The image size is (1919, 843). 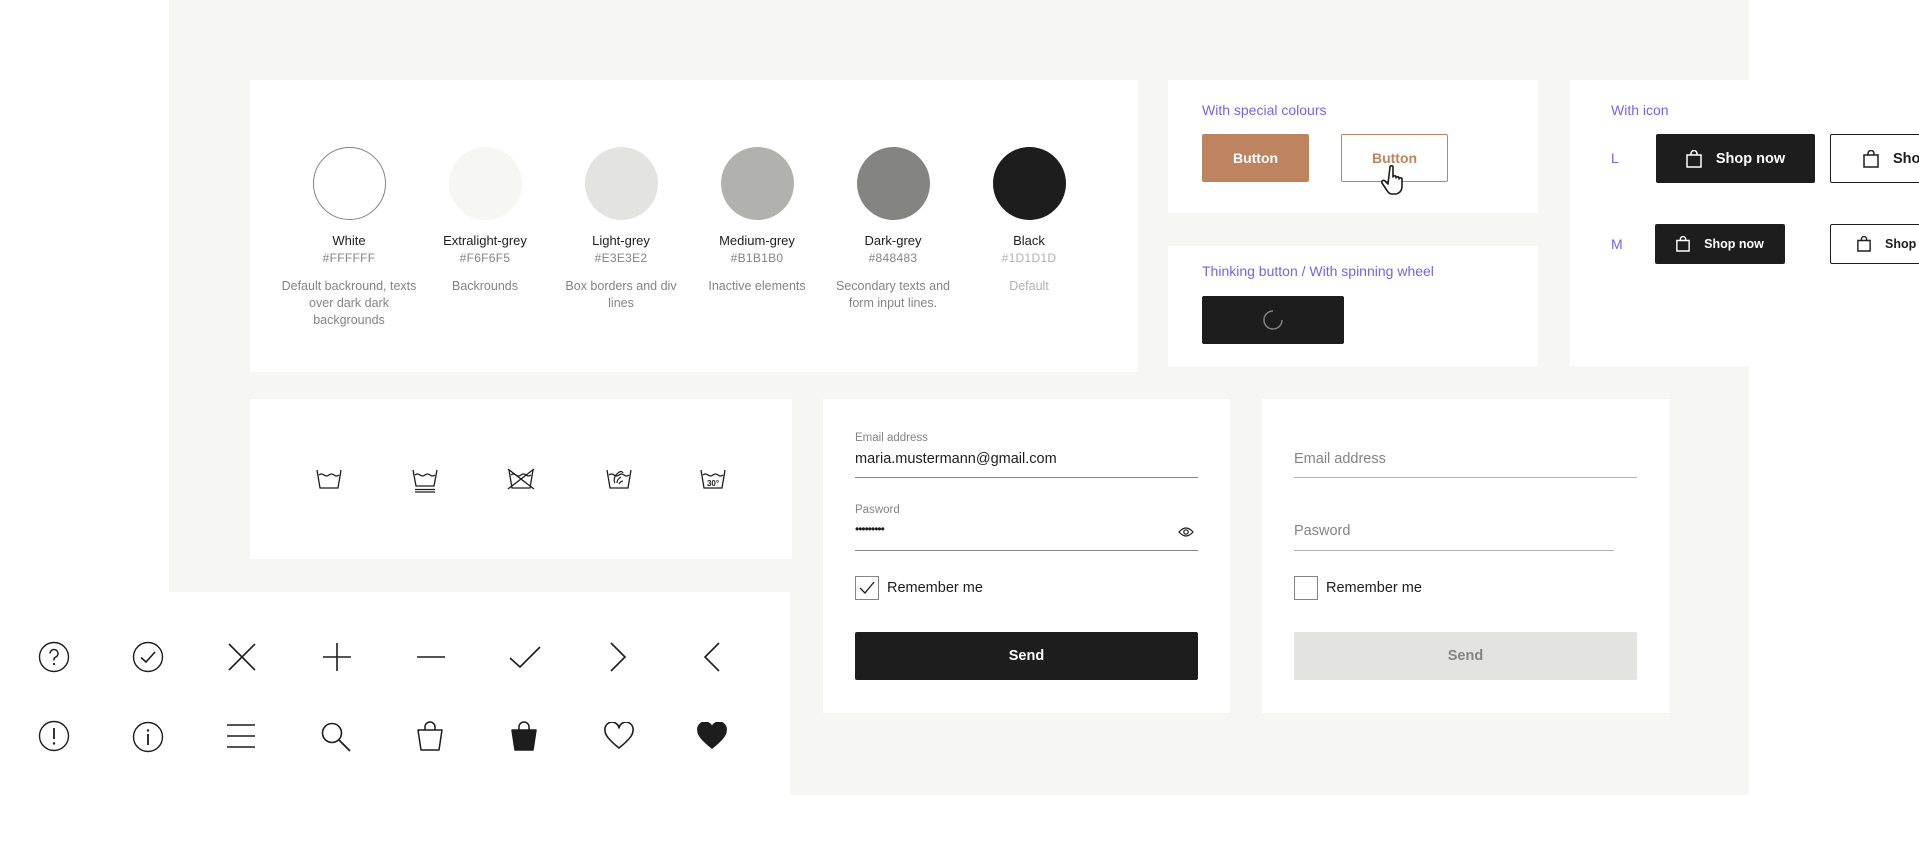 What do you see at coordinates (485, 221) in the screenshot?
I see `swatch-extralight-grey: Extralight-grey #F6F6F5 Backrounds` at bounding box center [485, 221].